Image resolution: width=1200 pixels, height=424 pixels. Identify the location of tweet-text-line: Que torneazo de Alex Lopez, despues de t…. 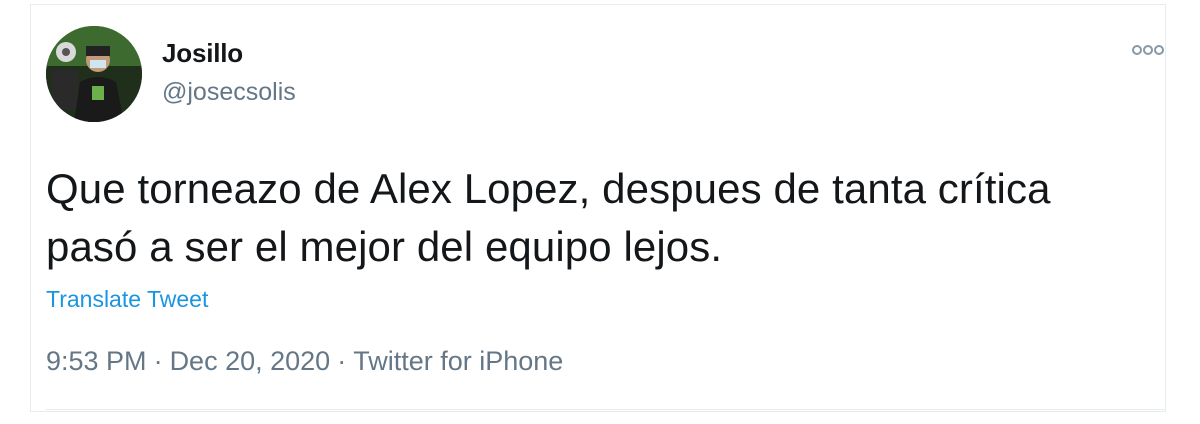
(548, 188).